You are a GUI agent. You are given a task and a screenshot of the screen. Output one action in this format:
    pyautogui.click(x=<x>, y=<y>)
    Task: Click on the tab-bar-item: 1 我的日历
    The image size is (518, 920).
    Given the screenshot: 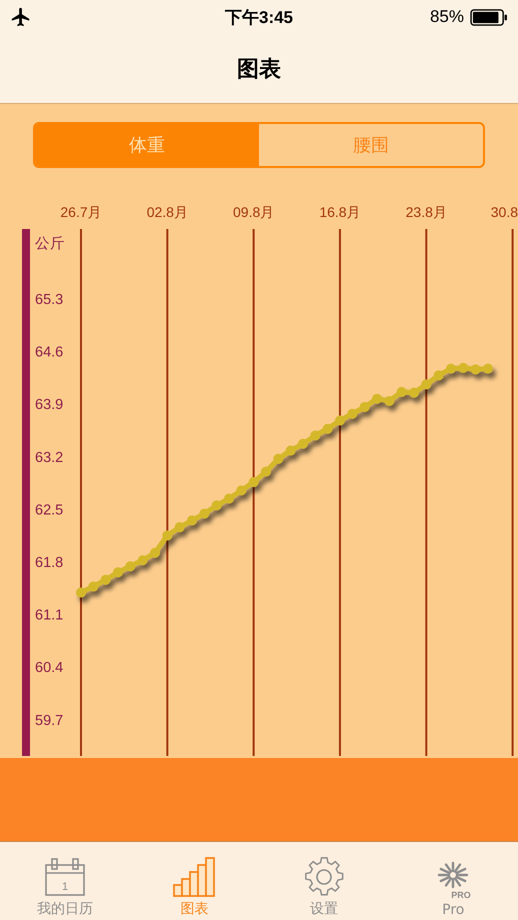 What is the action you would take?
    pyautogui.click(x=65, y=881)
    